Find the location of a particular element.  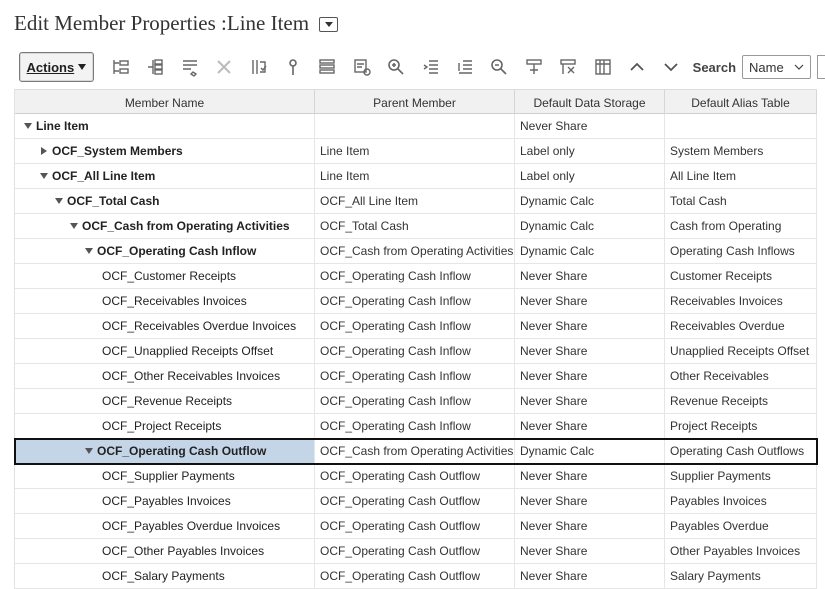

member-name: OCF_Other Payables Invoices is located at coordinates (183, 551).